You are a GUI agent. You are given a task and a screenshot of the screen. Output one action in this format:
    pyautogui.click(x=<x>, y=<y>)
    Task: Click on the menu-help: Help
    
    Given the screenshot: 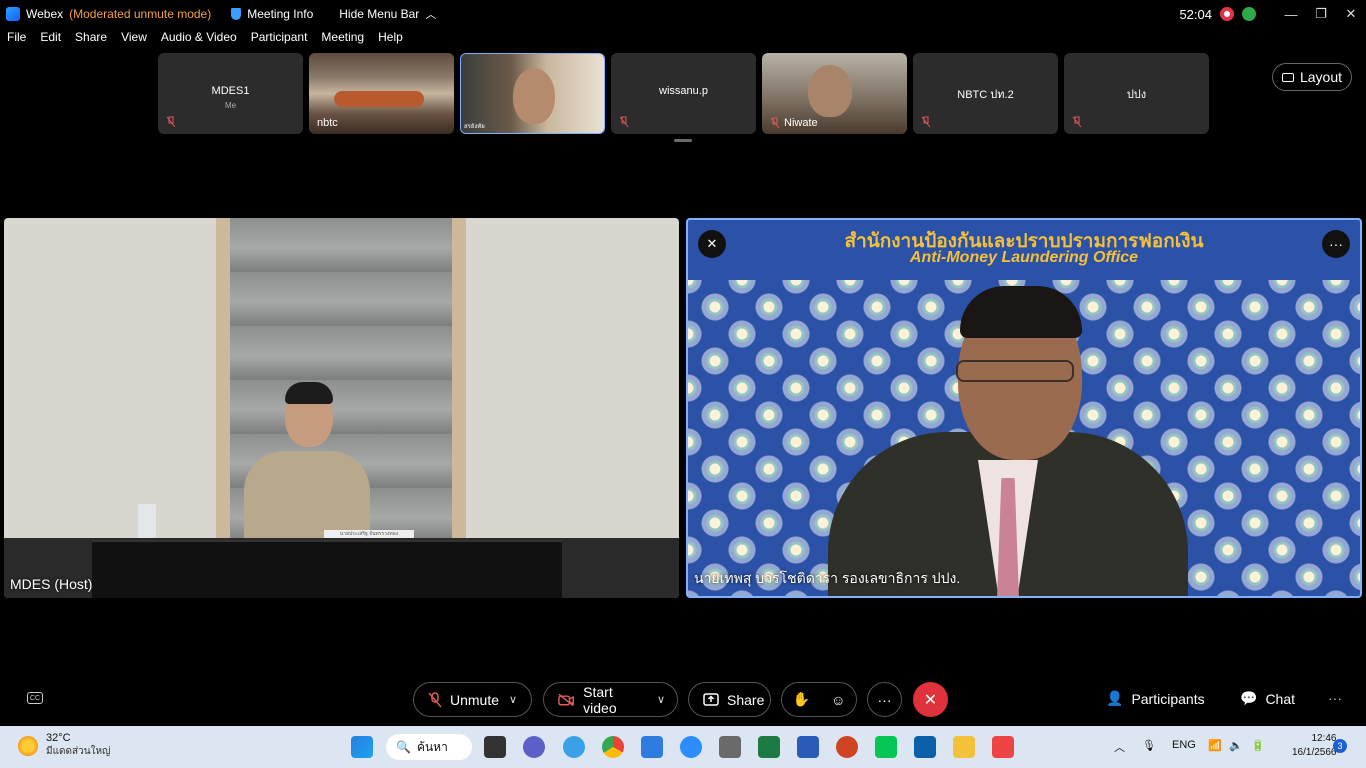 What is the action you would take?
    pyautogui.click(x=390, y=40)
    